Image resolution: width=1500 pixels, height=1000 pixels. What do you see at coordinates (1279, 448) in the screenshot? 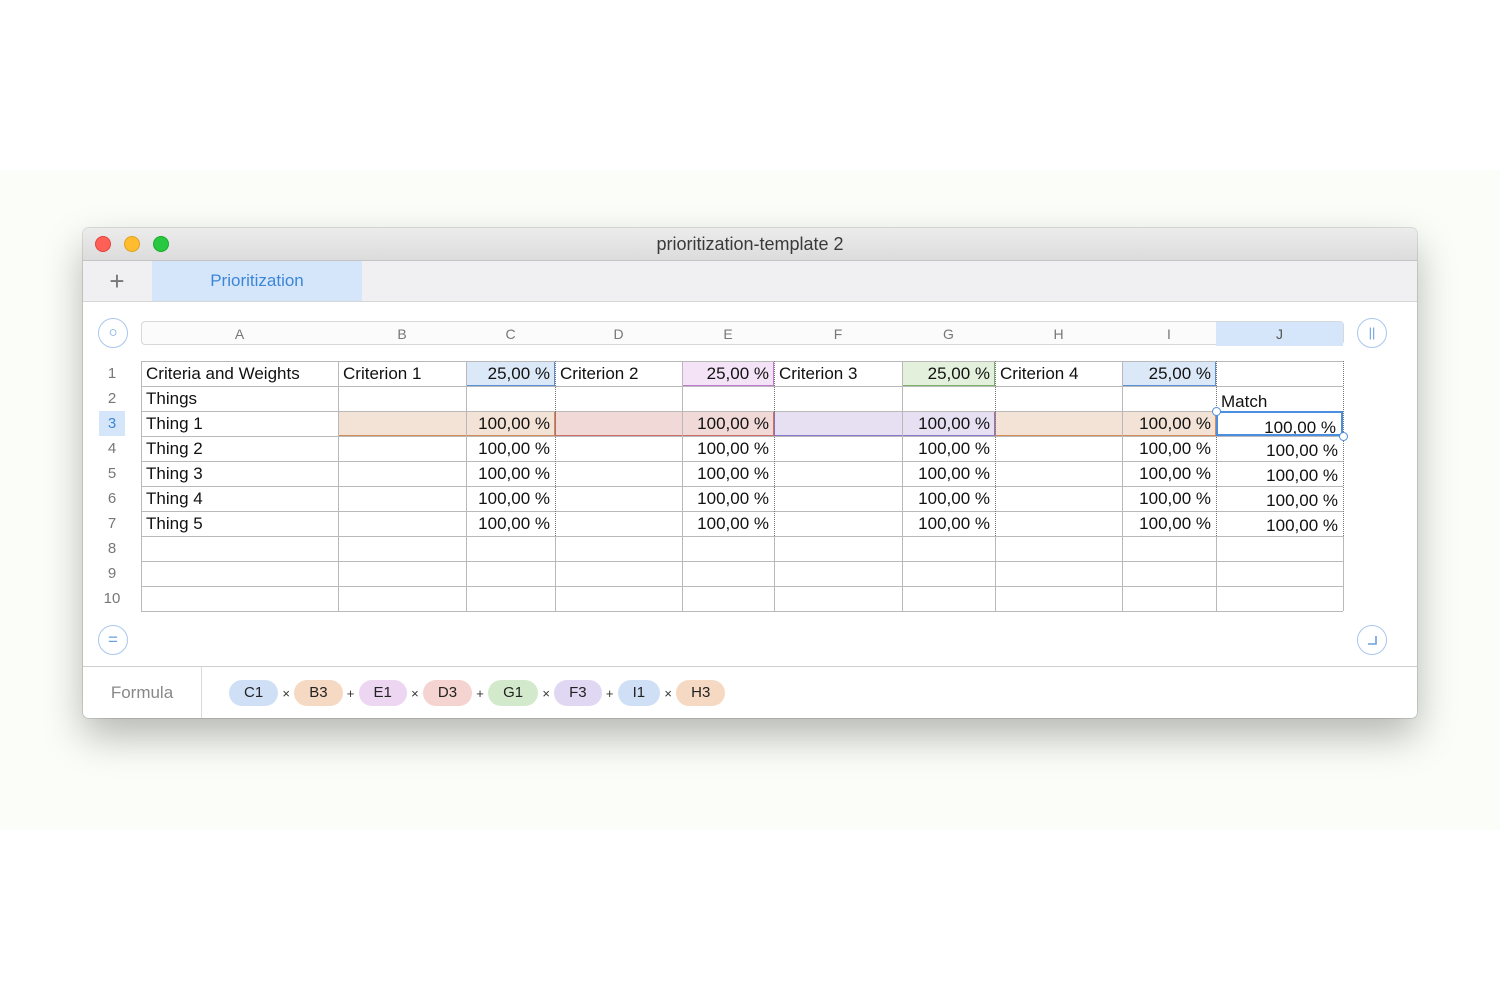
I see `cell-j4: 100,00 %` at bounding box center [1279, 448].